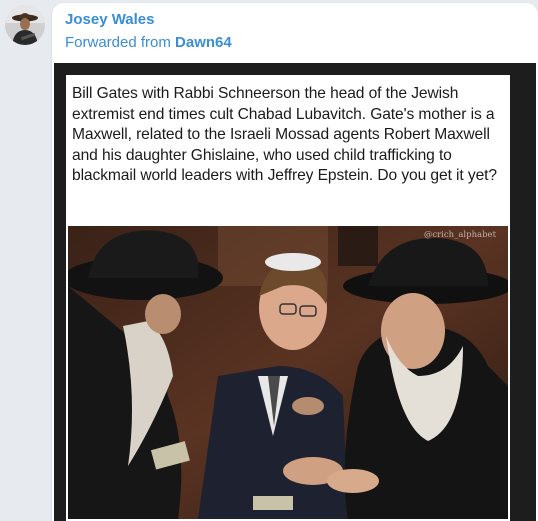 The height and width of the screenshot is (521, 538). What do you see at coordinates (120, 42) in the screenshot?
I see `forwarded-prefix: Forwarded from` at bounding box center [120, 42].